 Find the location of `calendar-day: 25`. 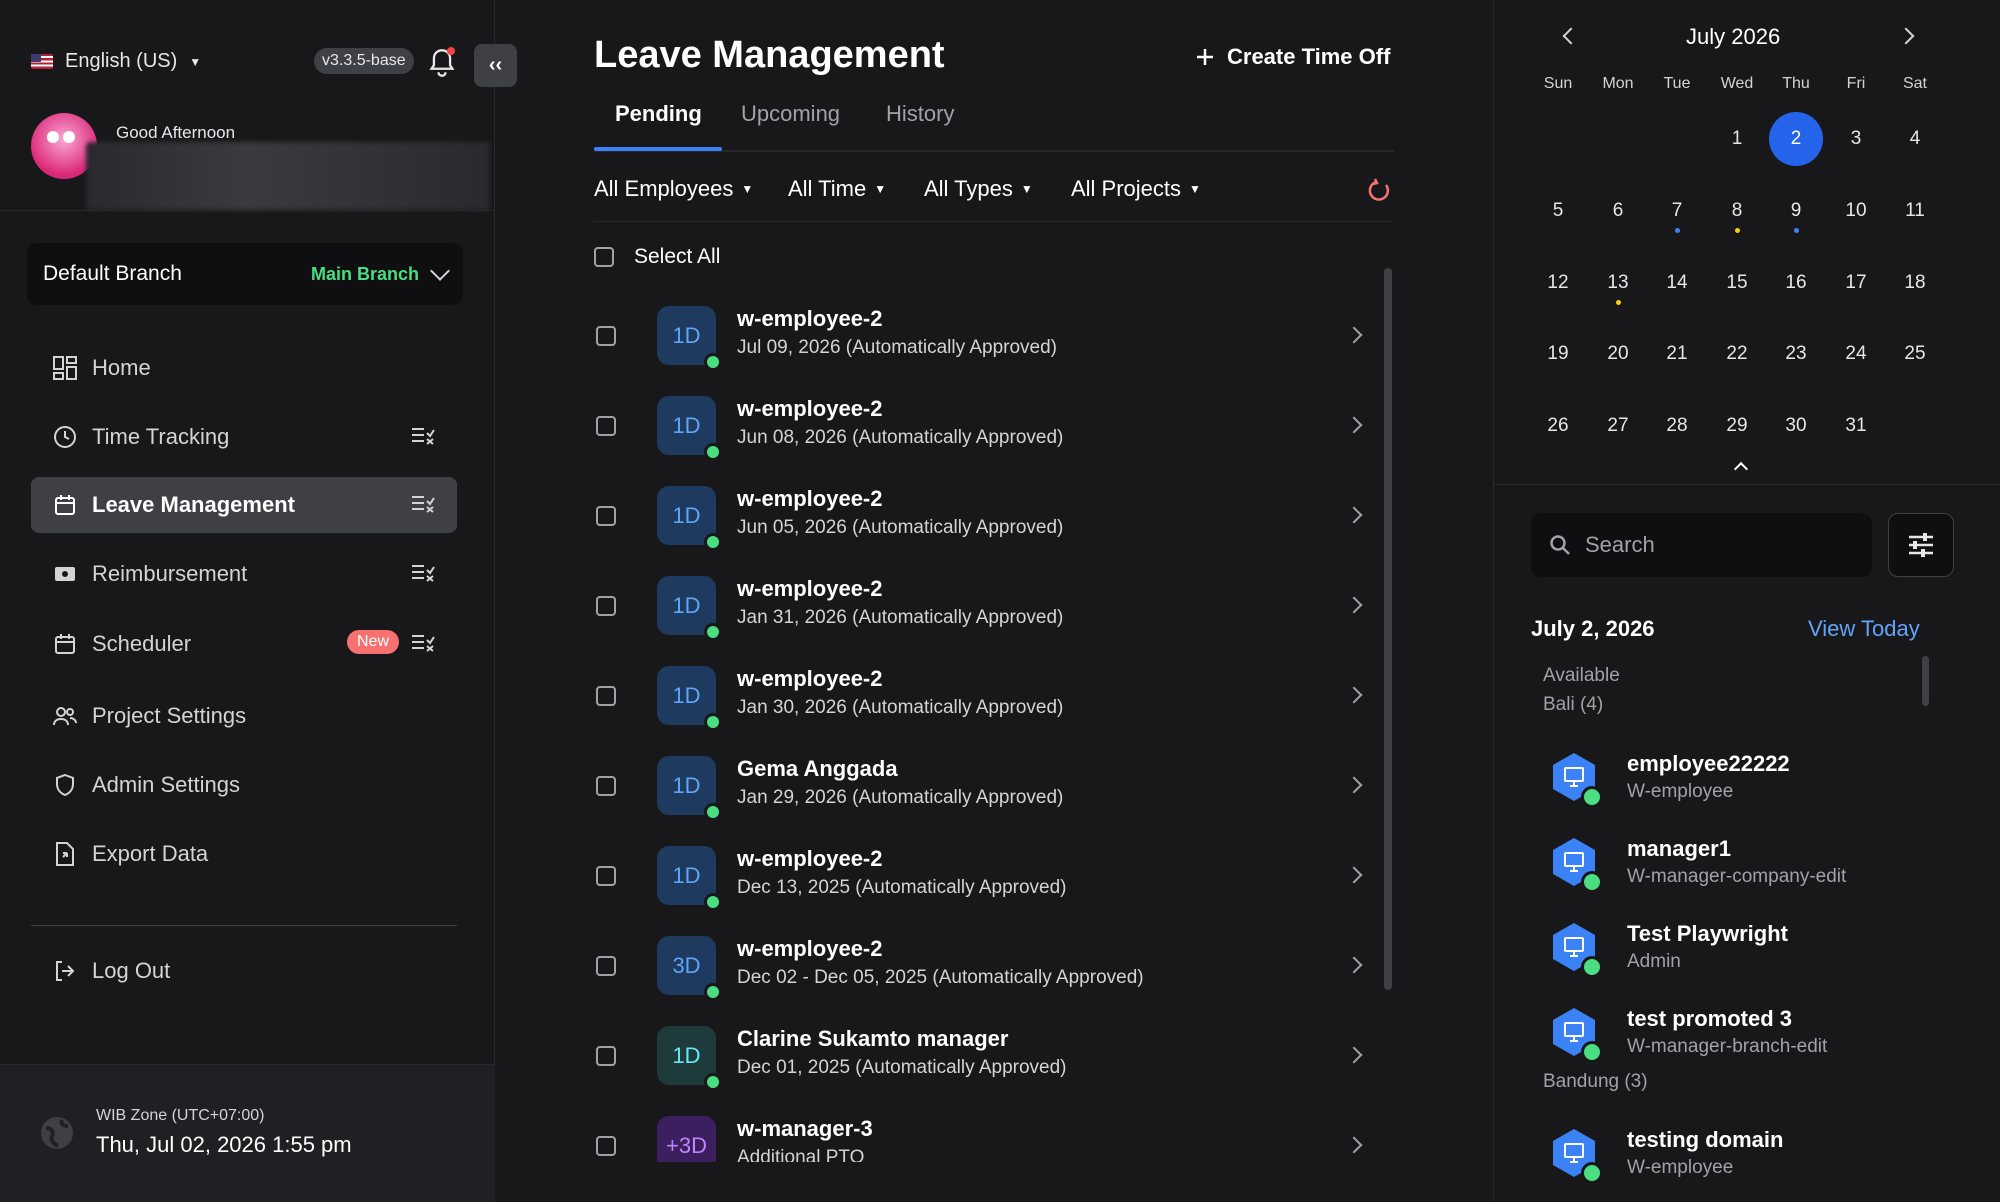

calendar-day: 25 is located at coordinates (1915, 354).